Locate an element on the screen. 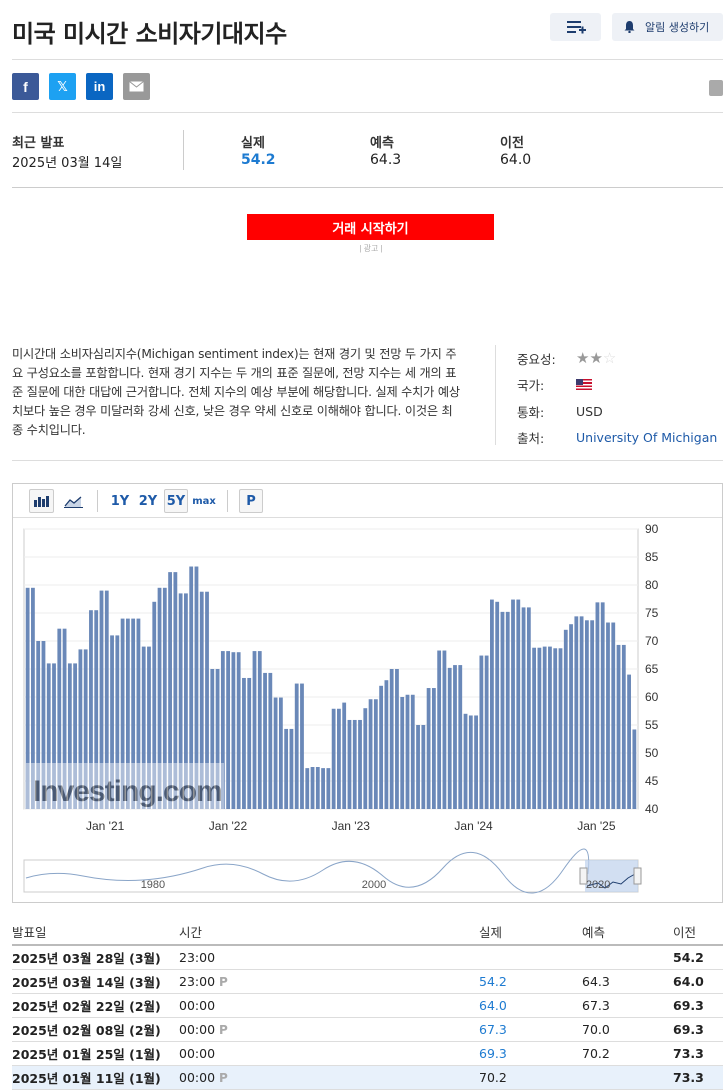  range-max-button: max is located at coordinates (204, 501).